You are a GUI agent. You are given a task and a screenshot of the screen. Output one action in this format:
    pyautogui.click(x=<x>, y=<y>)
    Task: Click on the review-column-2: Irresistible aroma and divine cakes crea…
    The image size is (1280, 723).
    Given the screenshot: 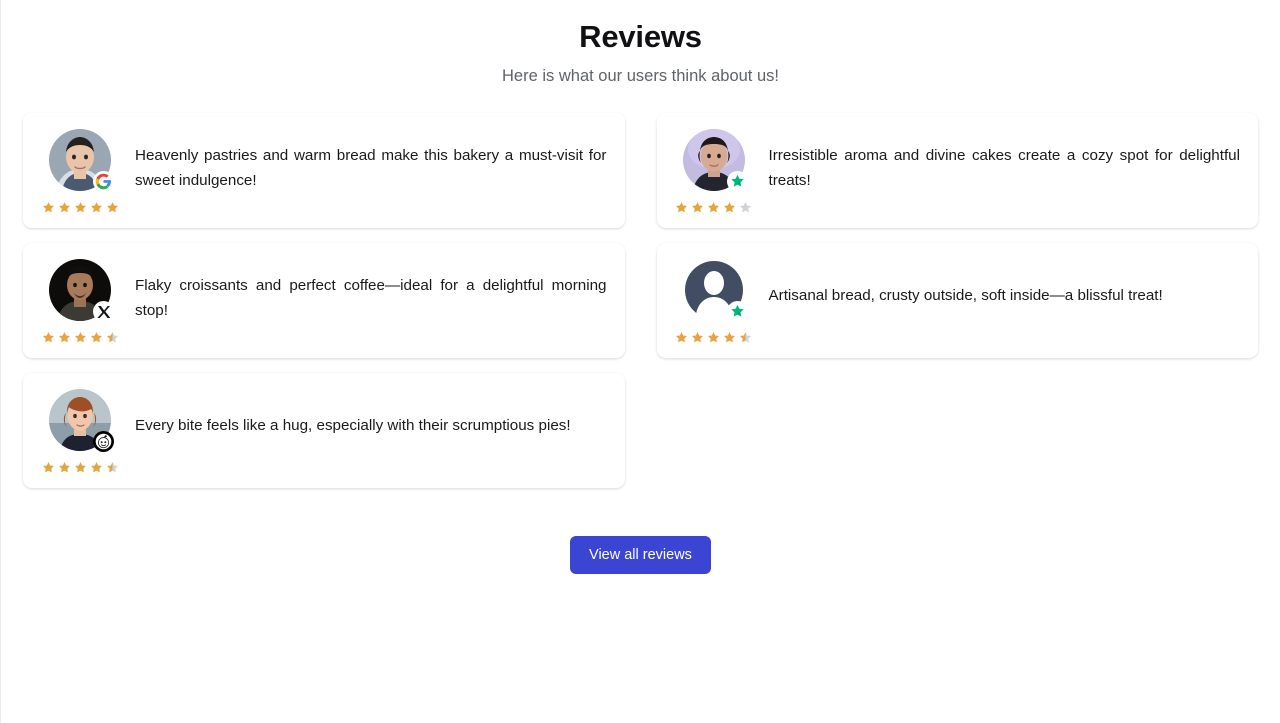 What is the action you would take?
    pyautogui.click(x=949, y=170)
    